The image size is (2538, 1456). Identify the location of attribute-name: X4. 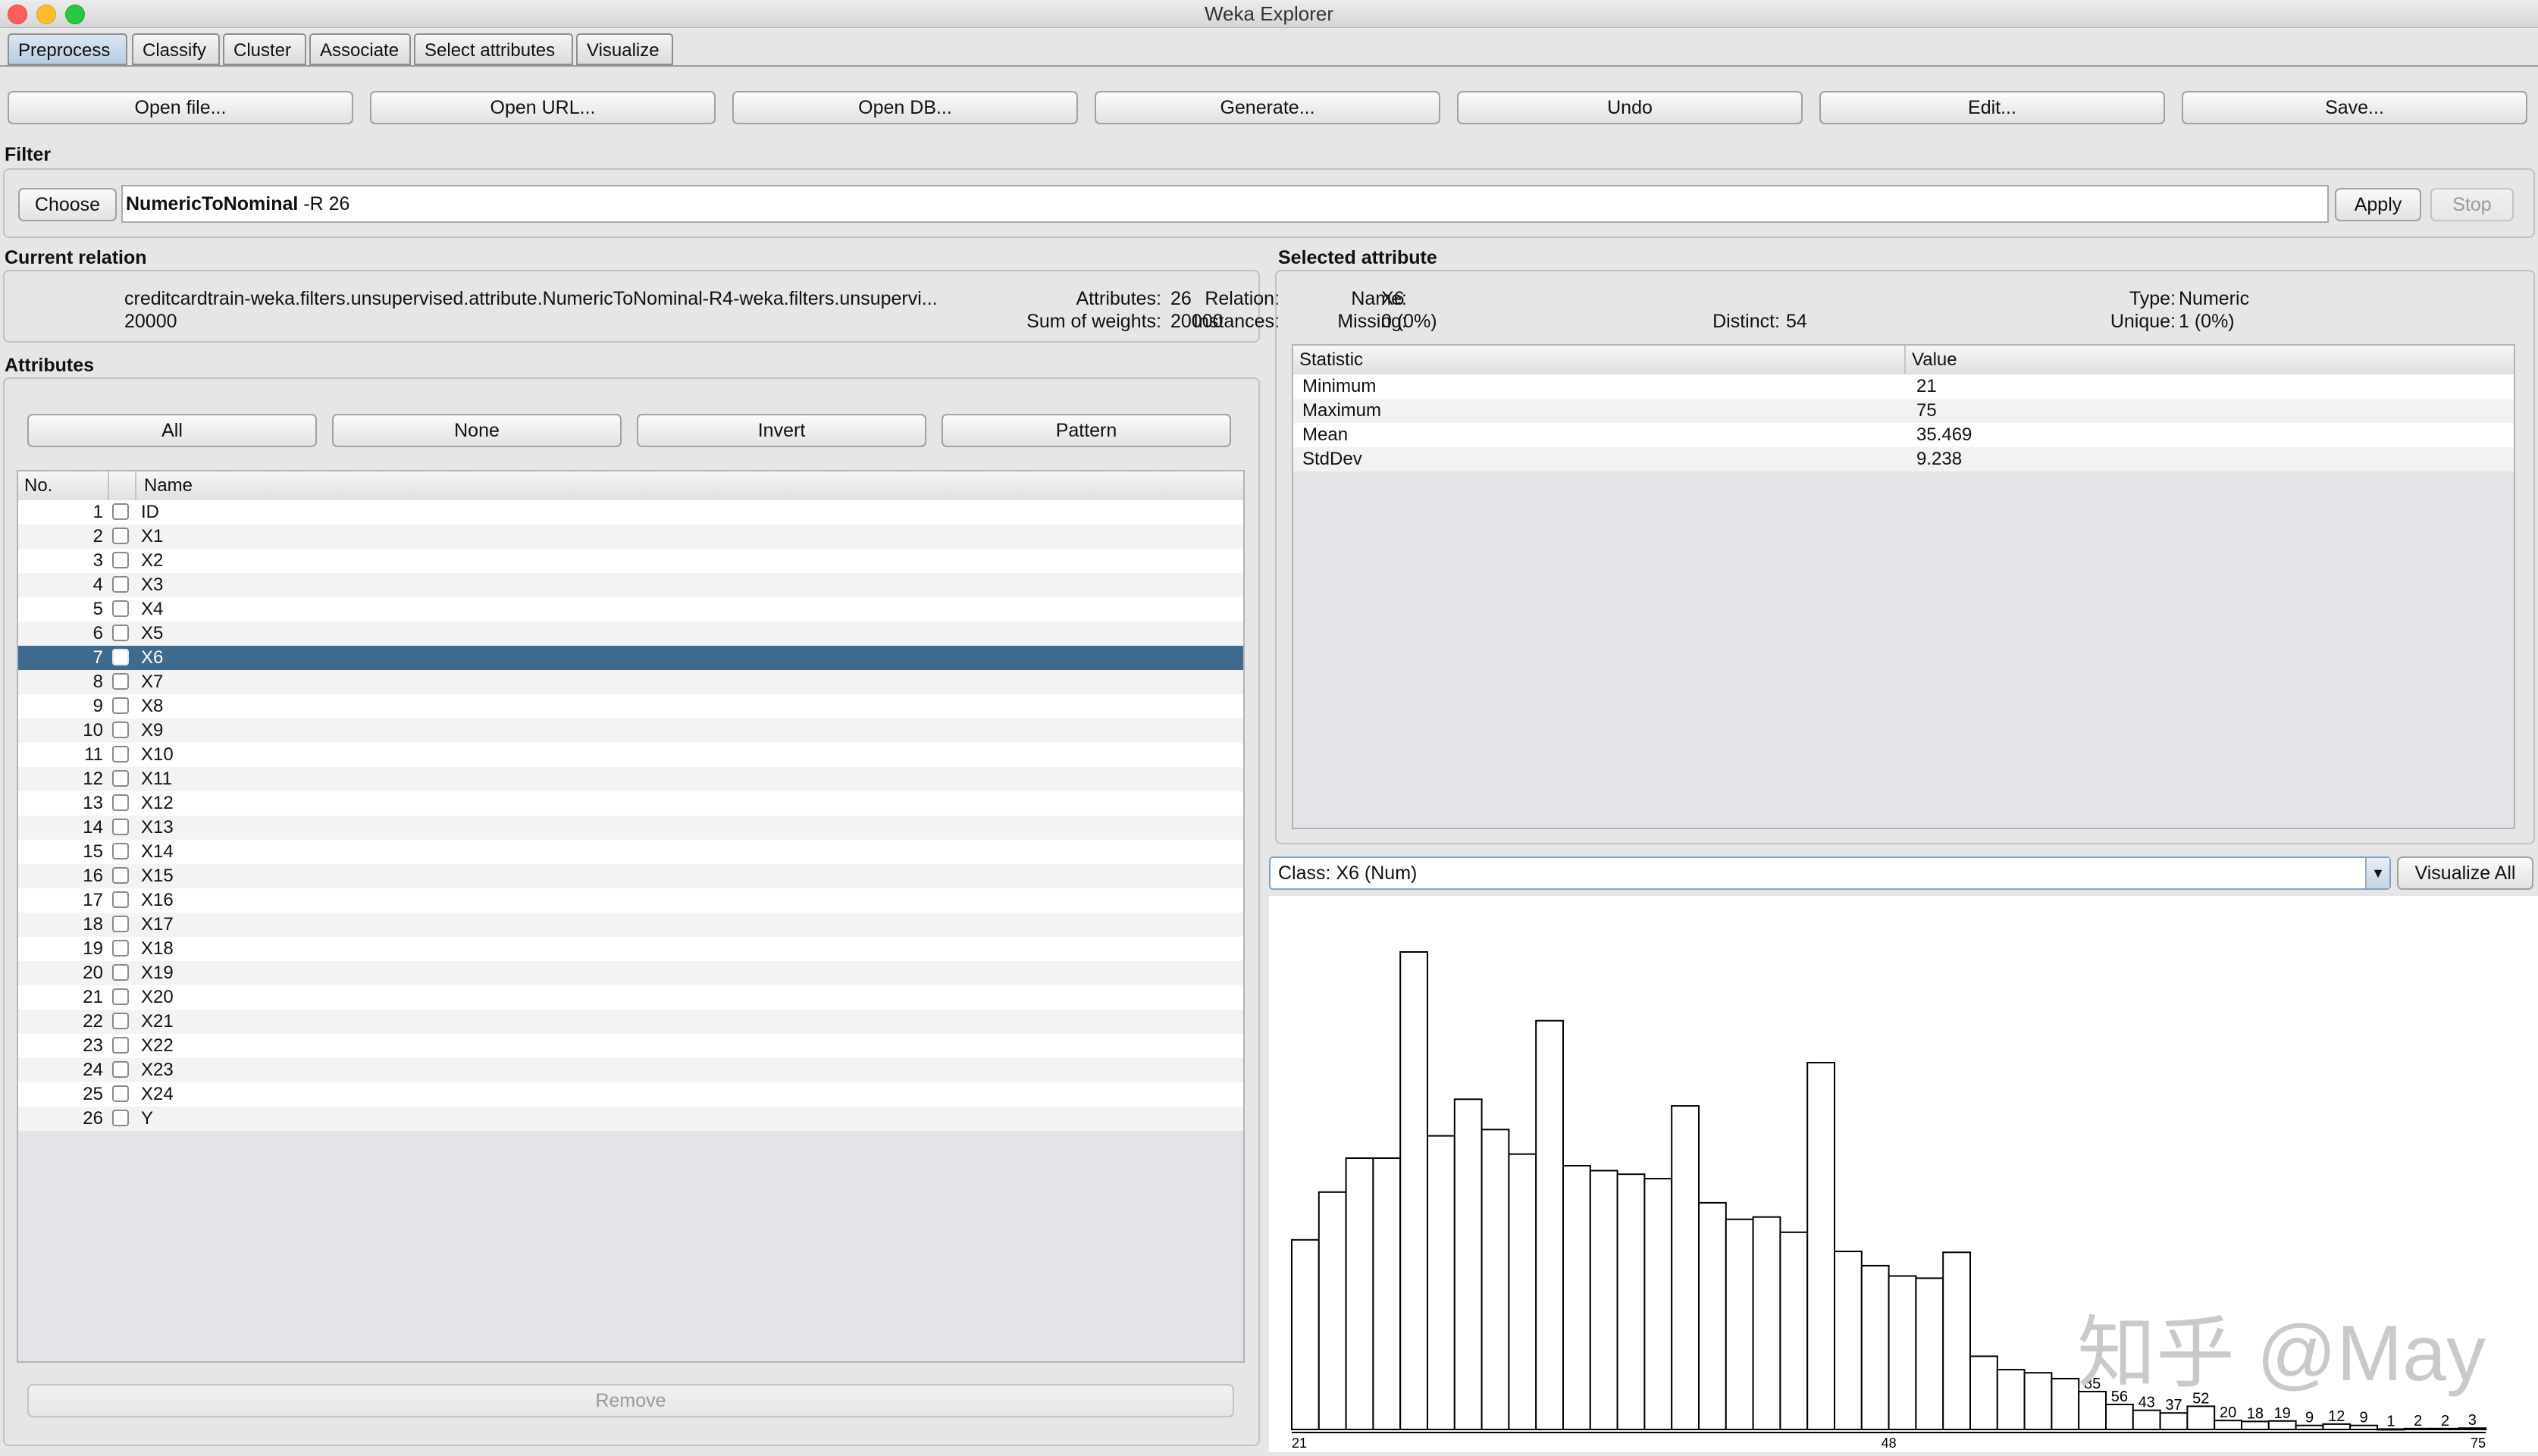
(152, 609).